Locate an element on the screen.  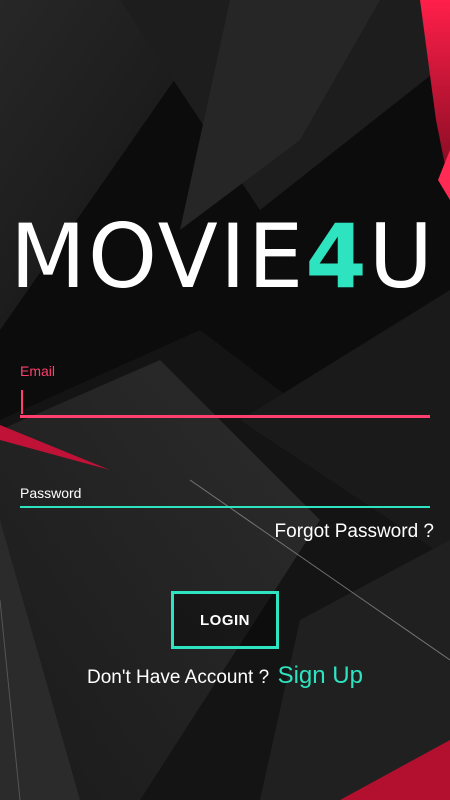
signup-link: Sign Up is located at coordinates (320, 675).